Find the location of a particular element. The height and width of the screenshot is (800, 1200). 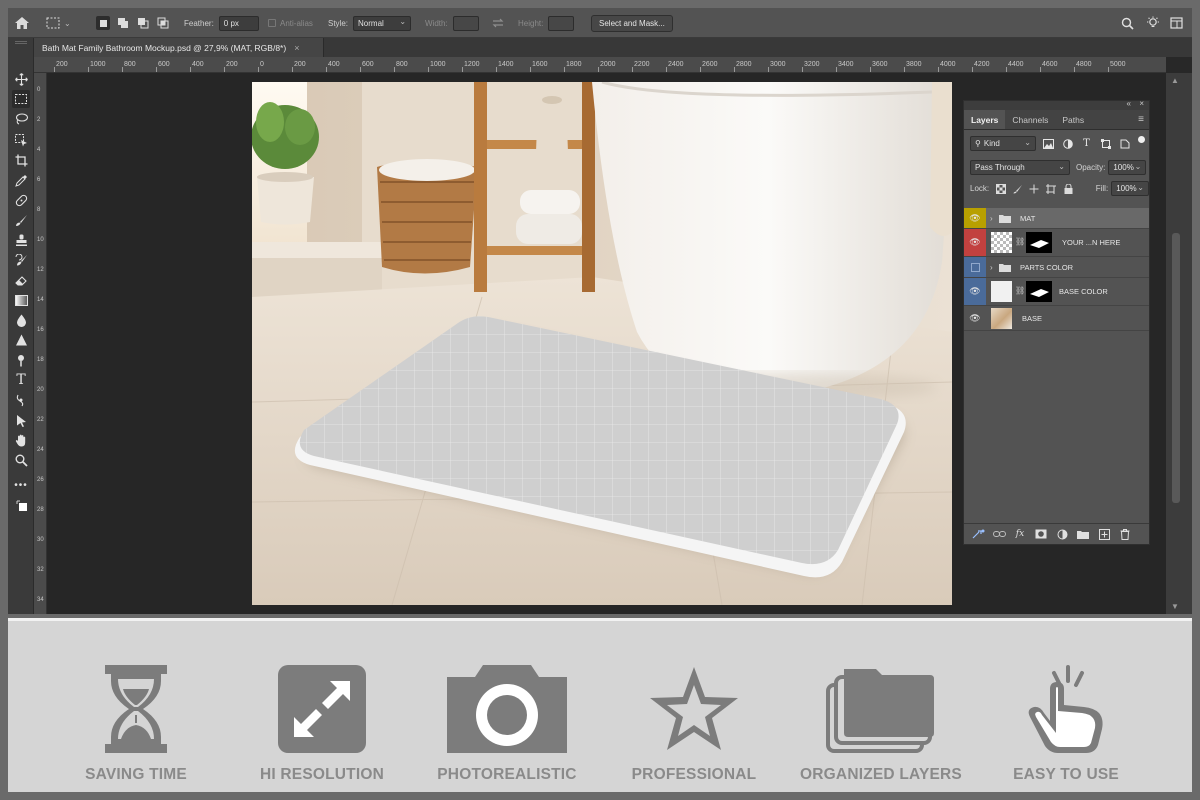

link-icon is located at coordinates (999, 534).